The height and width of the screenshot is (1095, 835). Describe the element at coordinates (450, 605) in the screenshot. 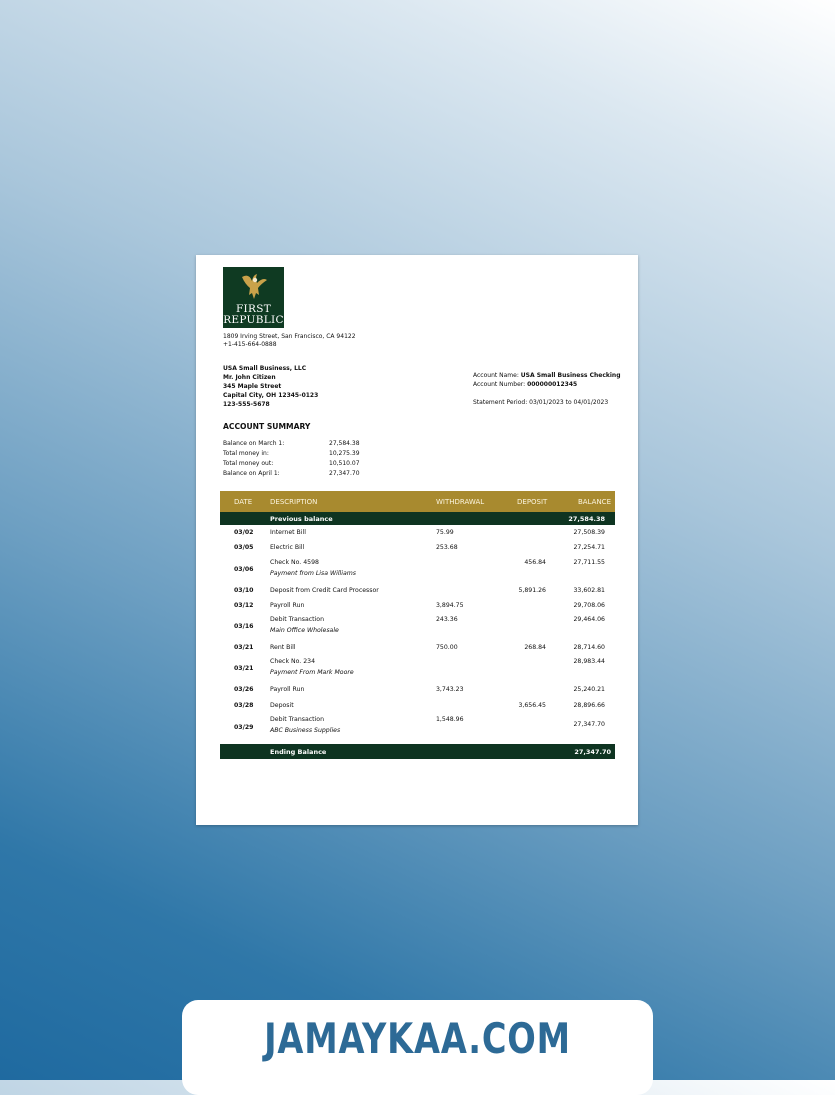

I see `row-withdrawal: 3,894.75` at that location.